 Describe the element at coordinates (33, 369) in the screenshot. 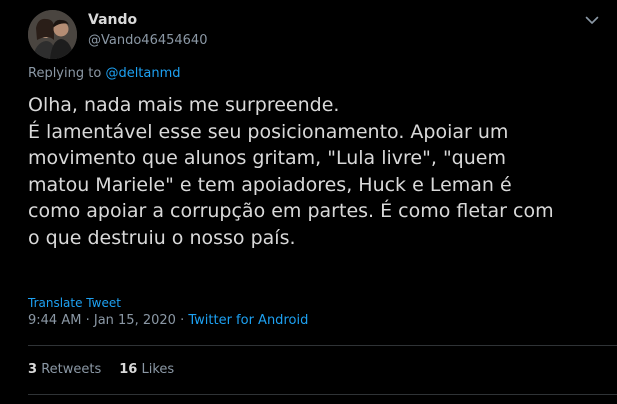

I see `retweets-count: 3` at that location.